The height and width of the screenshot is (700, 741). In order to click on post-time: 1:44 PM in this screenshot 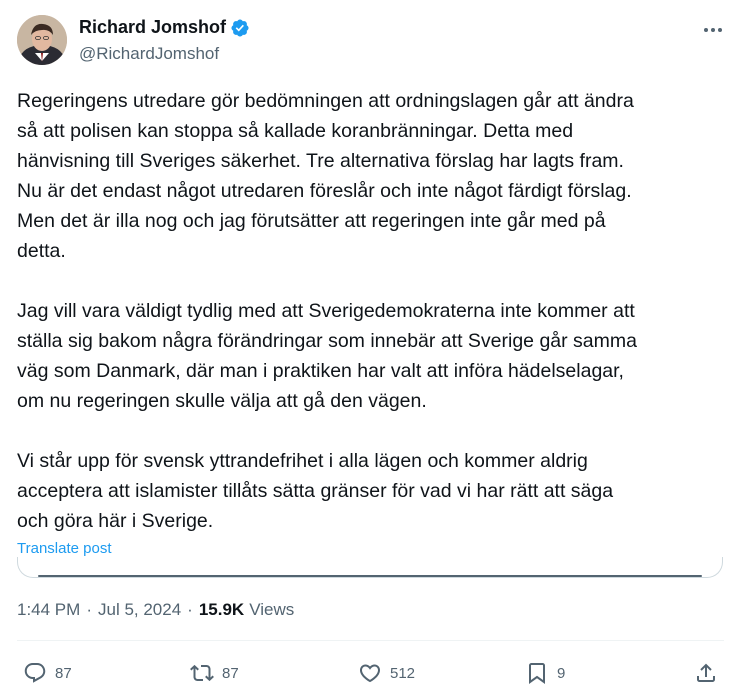, I will do `click(48, 610)`.